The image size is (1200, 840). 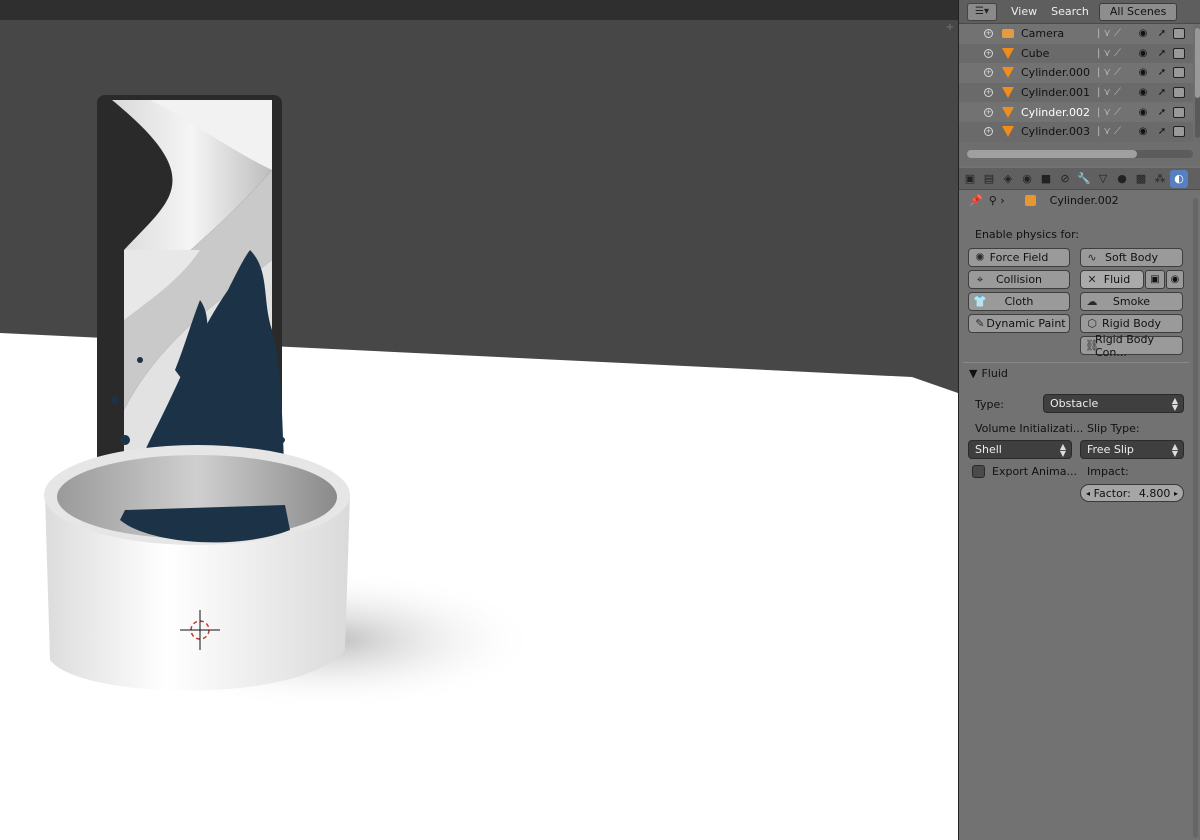 I want to click on outliner-row: + Camera | ⋎ ⟋ ◉ ➚, so click(x=1076, y=34).